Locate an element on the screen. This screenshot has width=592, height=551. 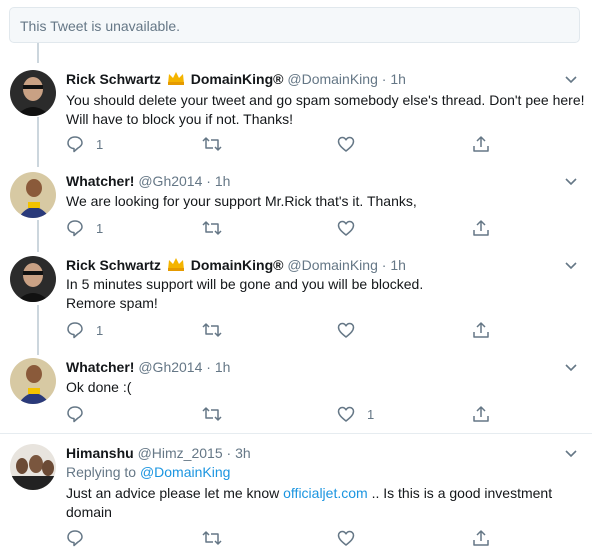
tweet-header: Himanshu @Himz_2015 · 3h is located at coordinates (158, 453).